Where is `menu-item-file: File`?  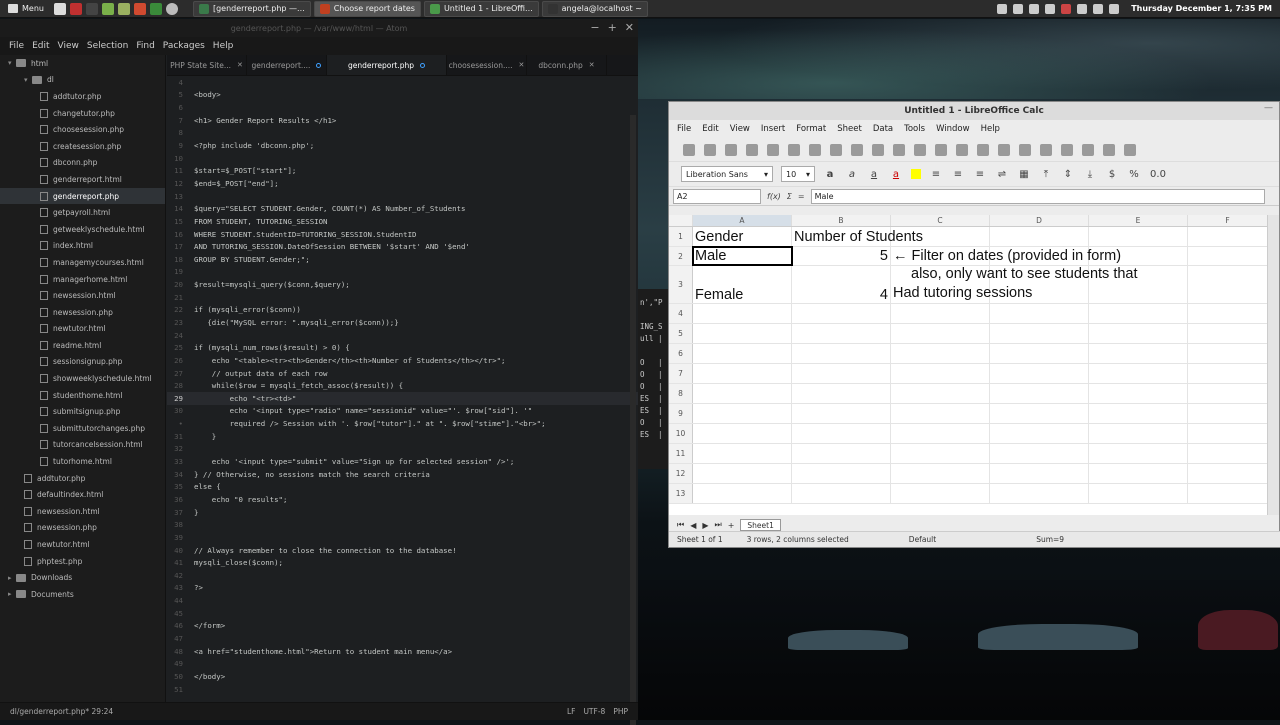
menu-item-file: File is located at coordinates (684, 129).